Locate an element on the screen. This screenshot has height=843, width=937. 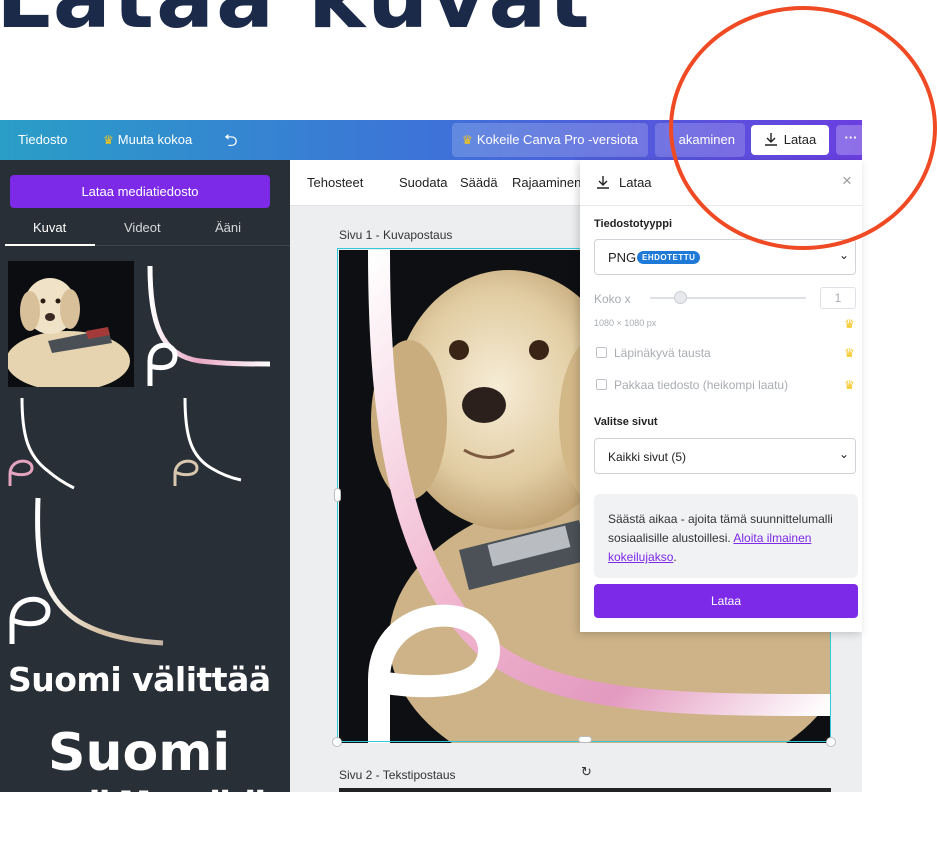
compress-label: Pakkaa tiedosto (heikompi laatu) is located at coordinates (701, 385).